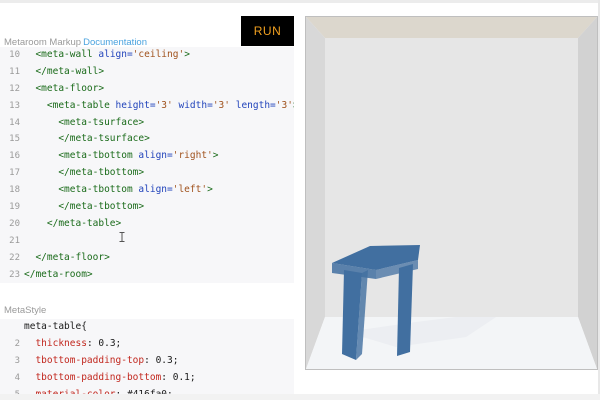 This screenshot has width=600, height=400. Describe the element at coordinates (70, 71) in the screenshot. I see `code-token: </meta-wall>` at that location.